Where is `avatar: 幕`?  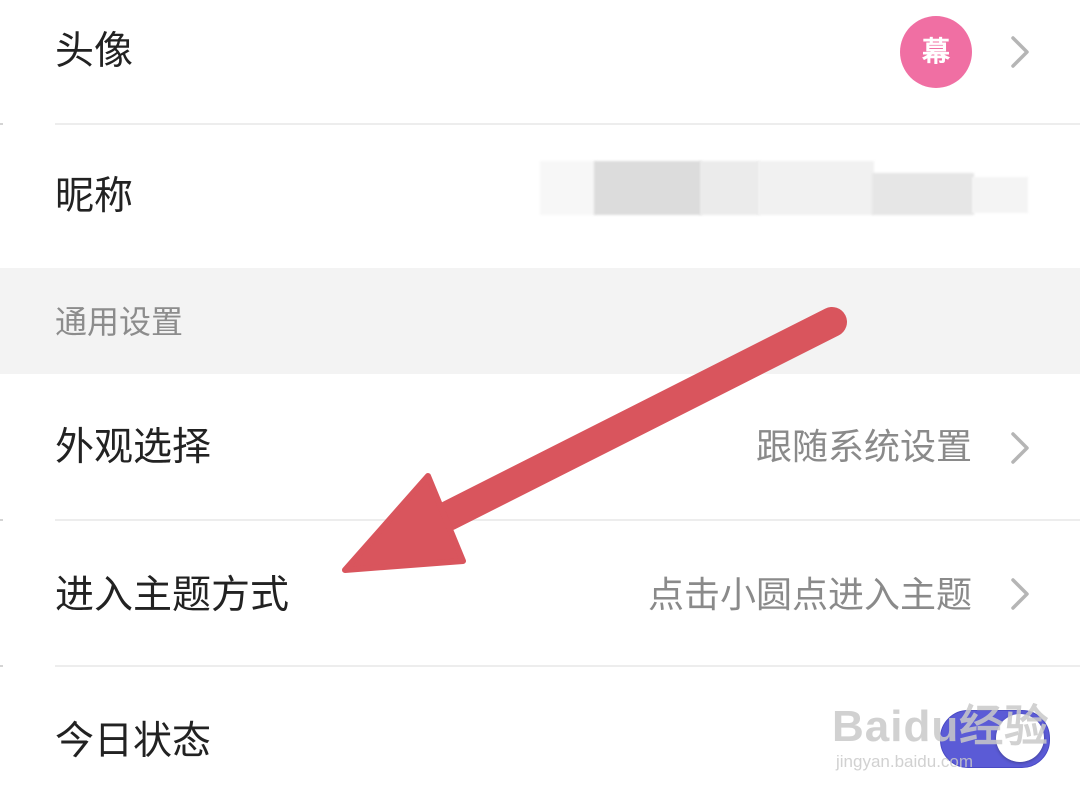 avatar: 幕 is located at coordinates (936, 52).